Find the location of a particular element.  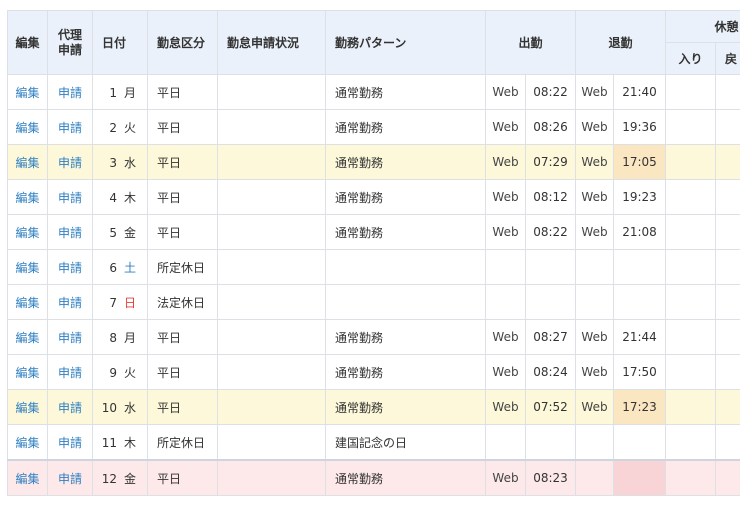

clock-out-time: 19:36 is located at coordinates (640, 127).